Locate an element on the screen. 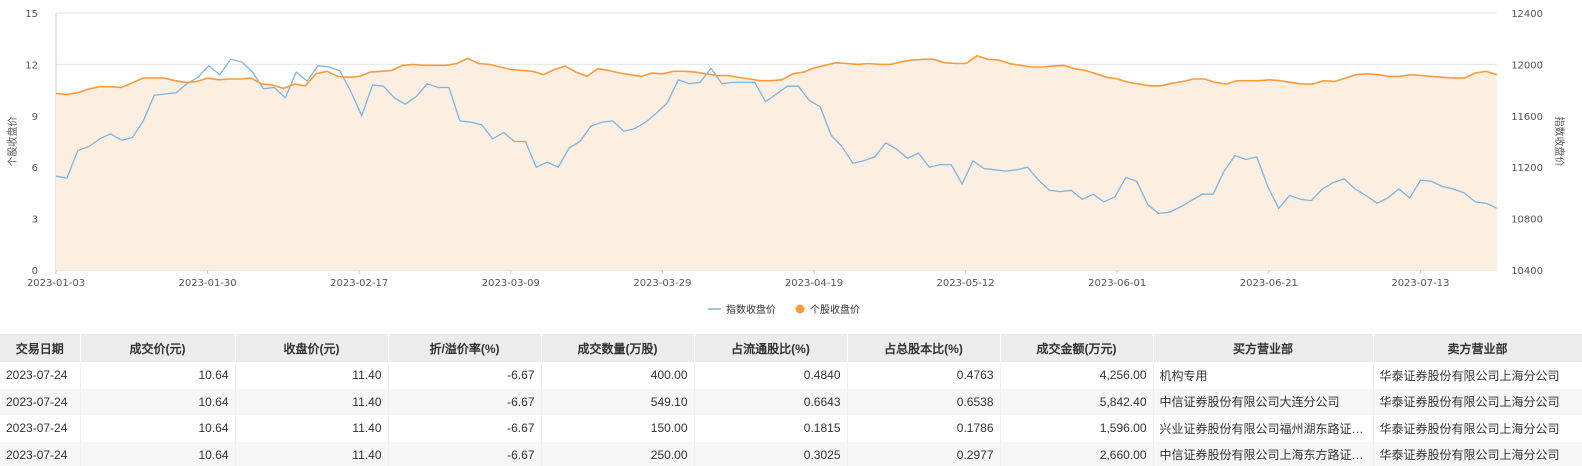  y-left-tick-label: 6 is located at coordinates (35, 168).